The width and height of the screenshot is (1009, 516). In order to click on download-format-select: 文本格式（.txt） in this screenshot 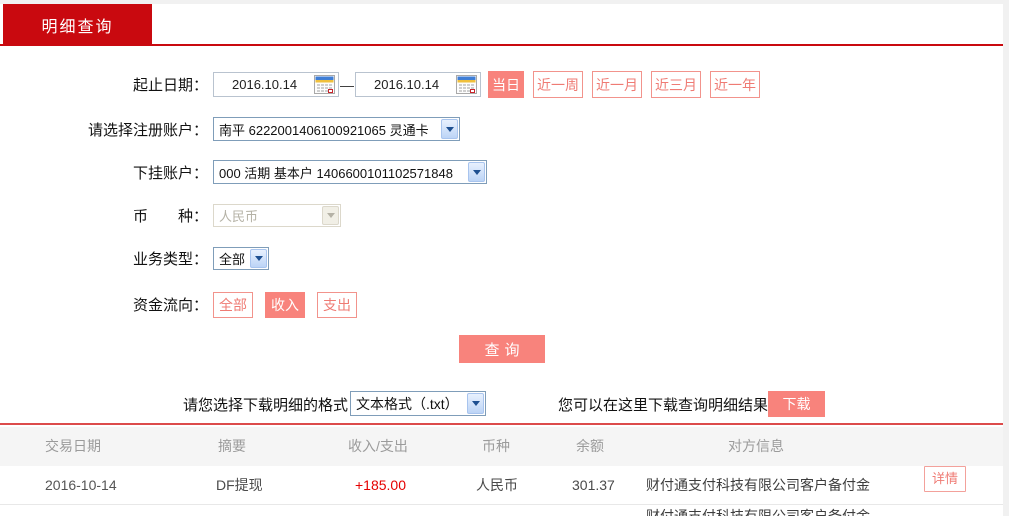, I will do `click(418, 403)`.